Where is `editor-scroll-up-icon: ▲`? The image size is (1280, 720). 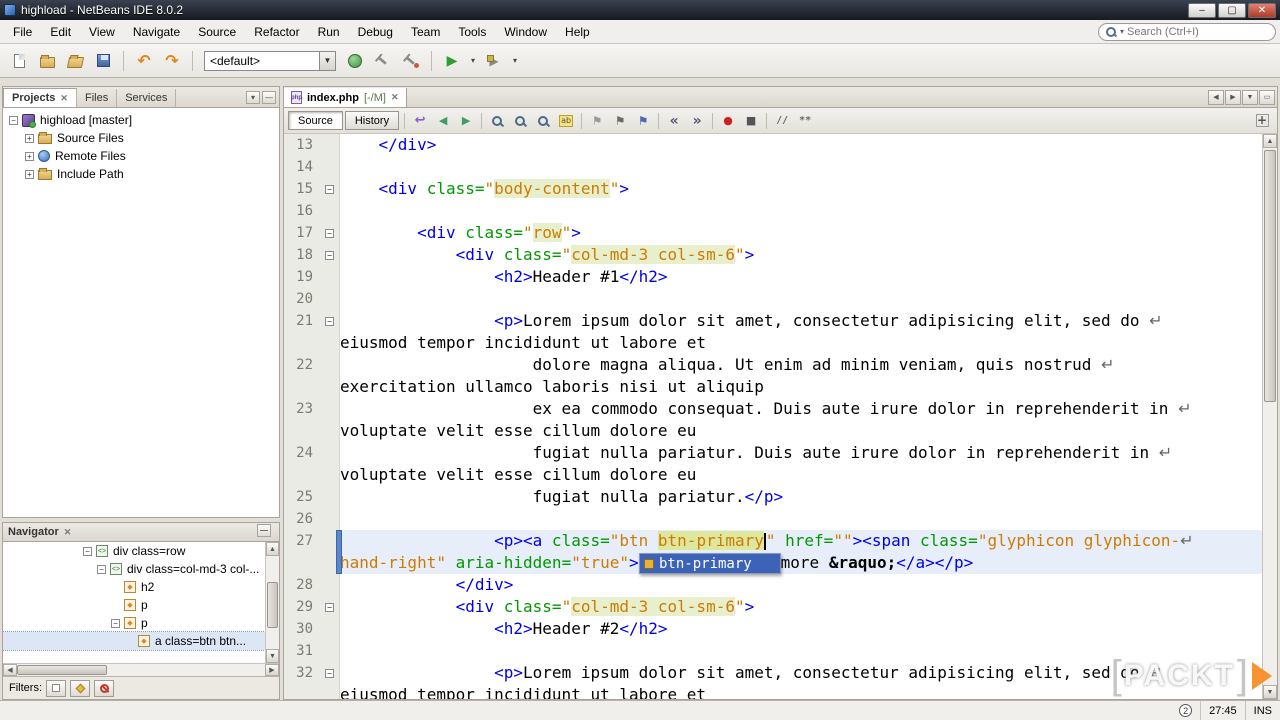 editor-scroll-up-icon: ▲ is located at coordinates (1270, 141).